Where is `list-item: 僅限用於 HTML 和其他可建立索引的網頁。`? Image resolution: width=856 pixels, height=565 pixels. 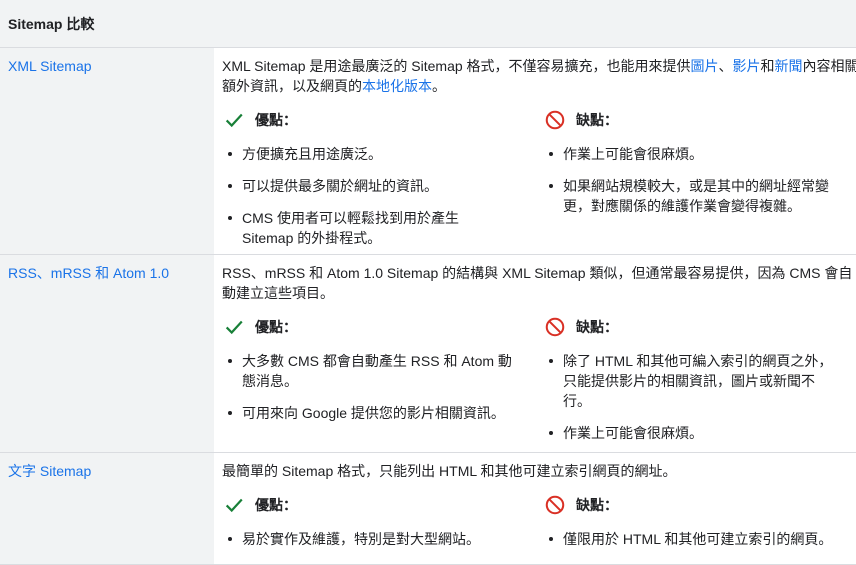 list-item: 僅限用於 HTML 和其他可建立索引的網頁。 is located at coordinates (699, 539).